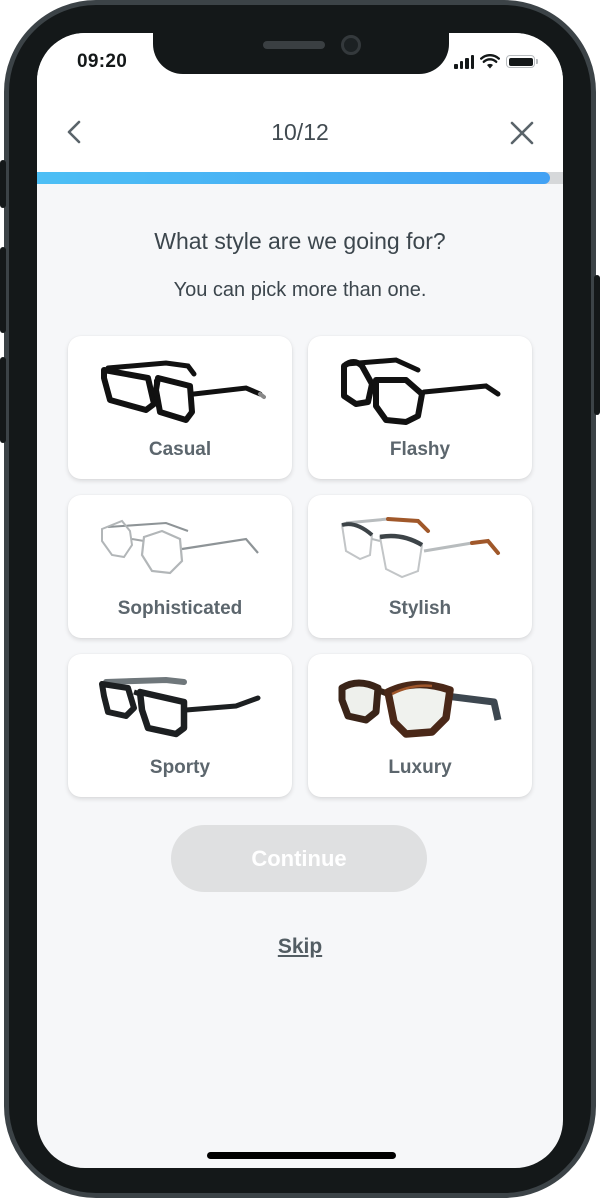 This screenshot has height=1200, width=600. Describe the element at coordinates (300, 241) in the screenshot. I see `question-title: What style are we going for?` at that location.